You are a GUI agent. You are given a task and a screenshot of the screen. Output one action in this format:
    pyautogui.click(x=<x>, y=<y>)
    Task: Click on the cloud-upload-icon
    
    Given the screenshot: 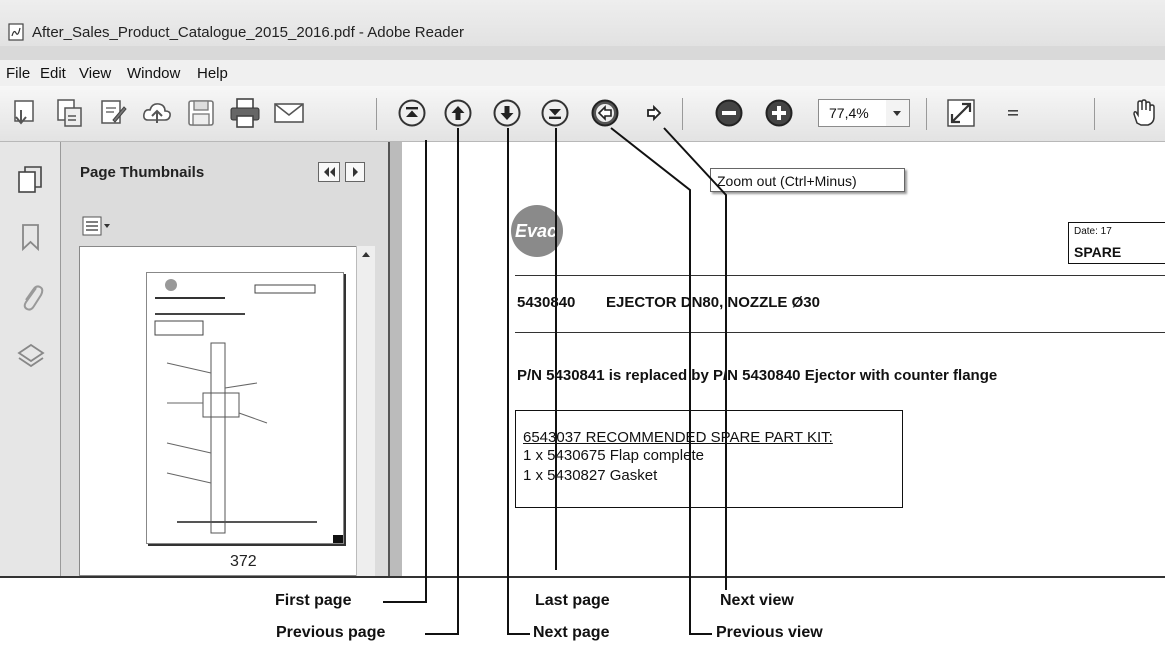 What is the action you would take?
    pyautogui.click(x=157, y=113)
    